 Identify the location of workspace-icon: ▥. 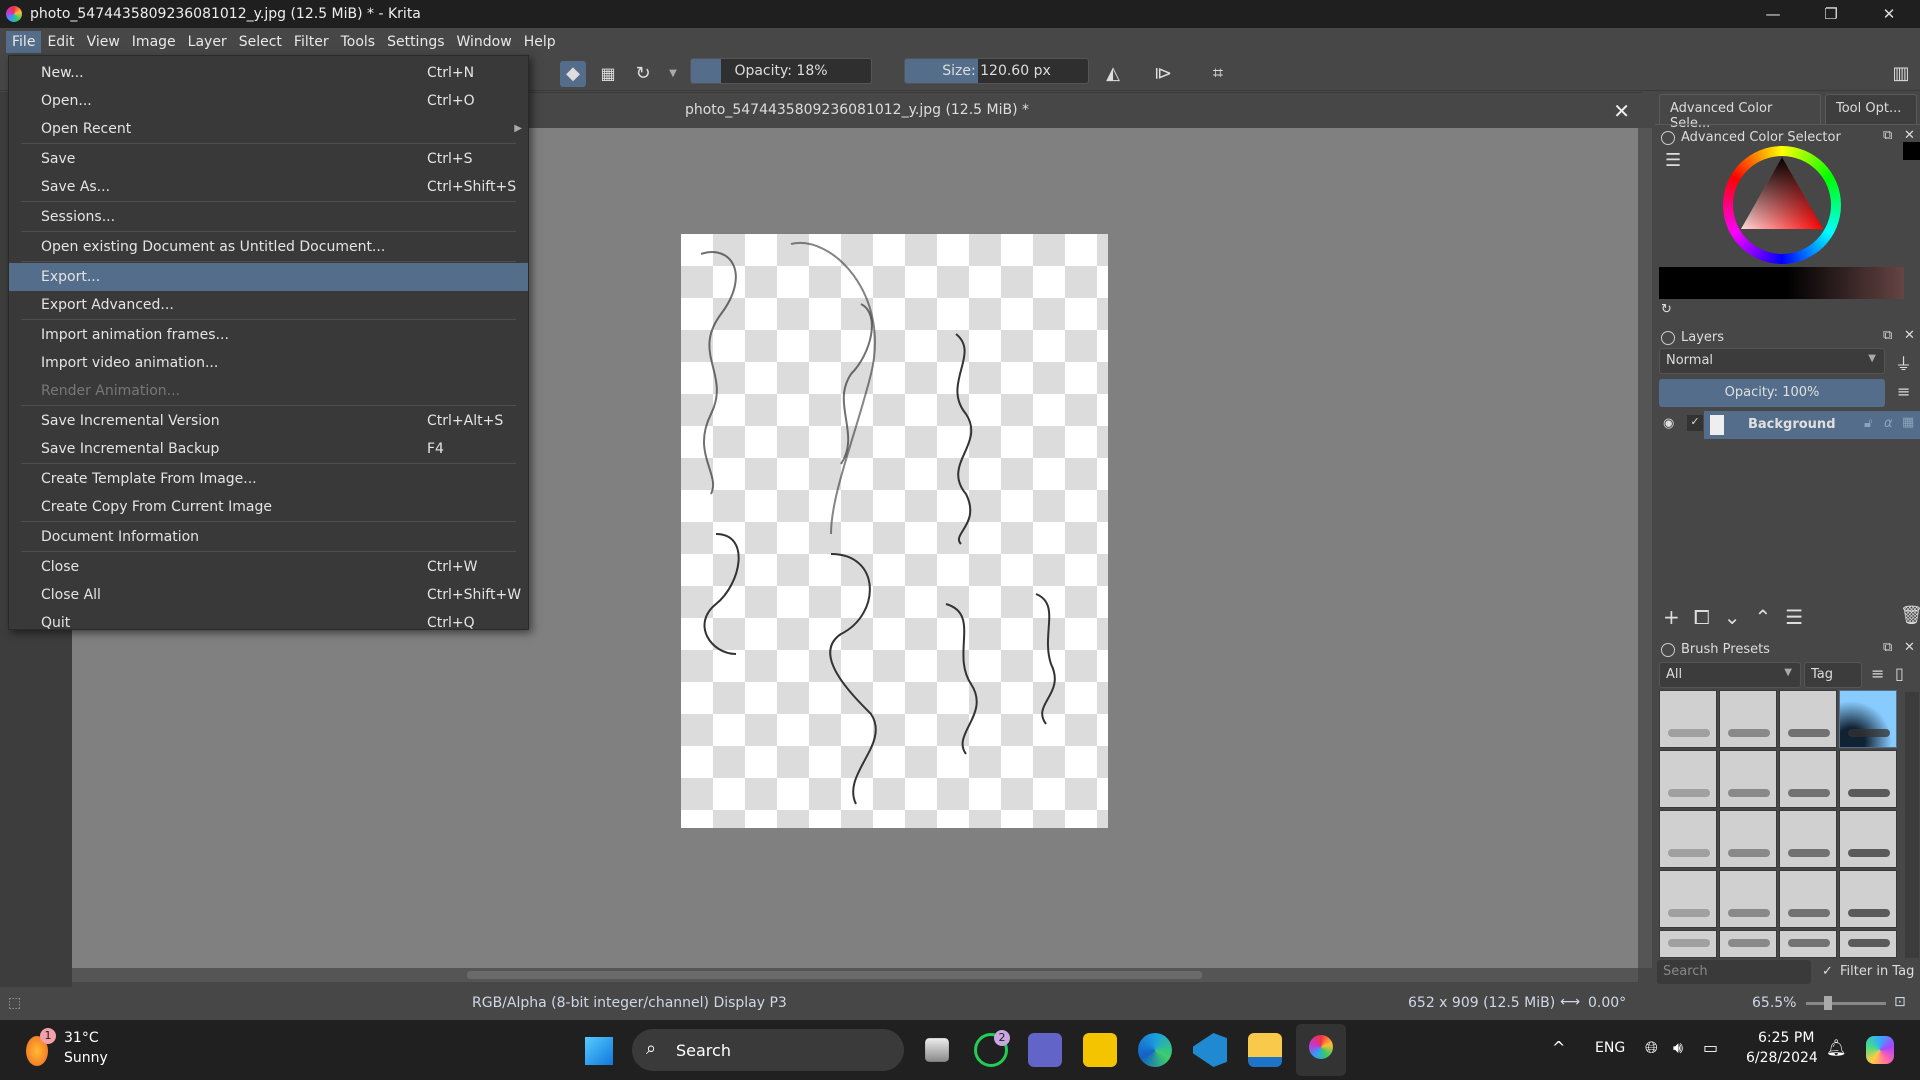
(1901, 74).